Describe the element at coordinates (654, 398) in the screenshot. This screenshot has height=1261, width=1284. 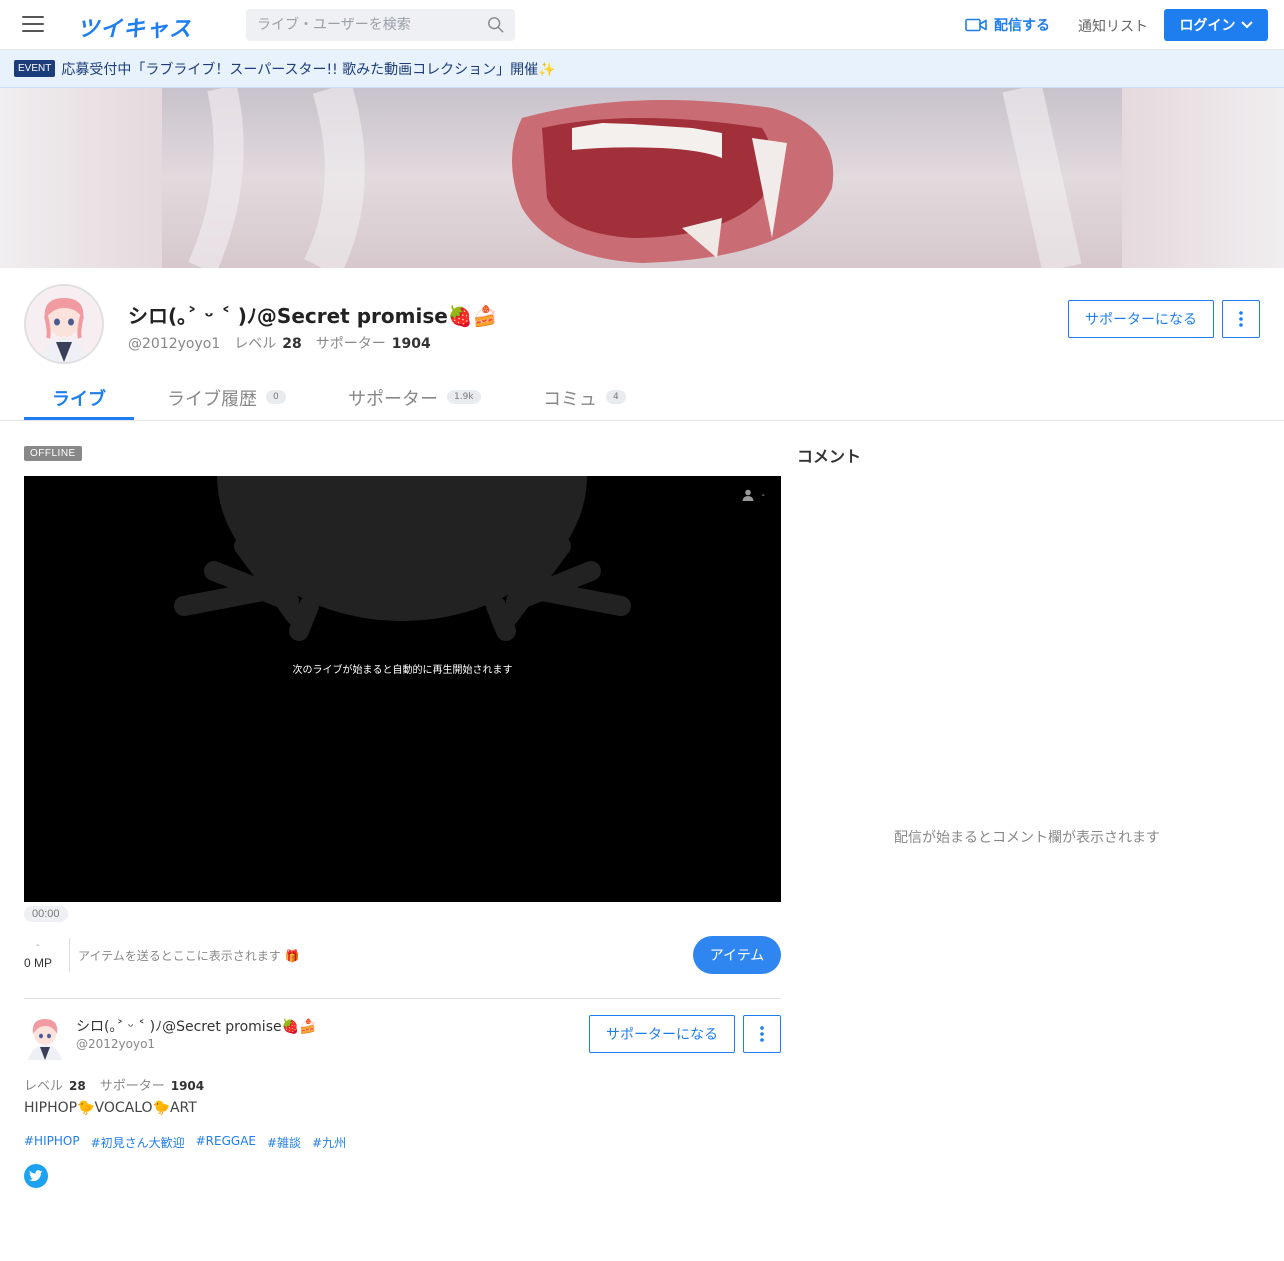
I see `profile-tabs: ライブ ライブ履歴 0 サポーター 1.9k コミュ 4` at that location.